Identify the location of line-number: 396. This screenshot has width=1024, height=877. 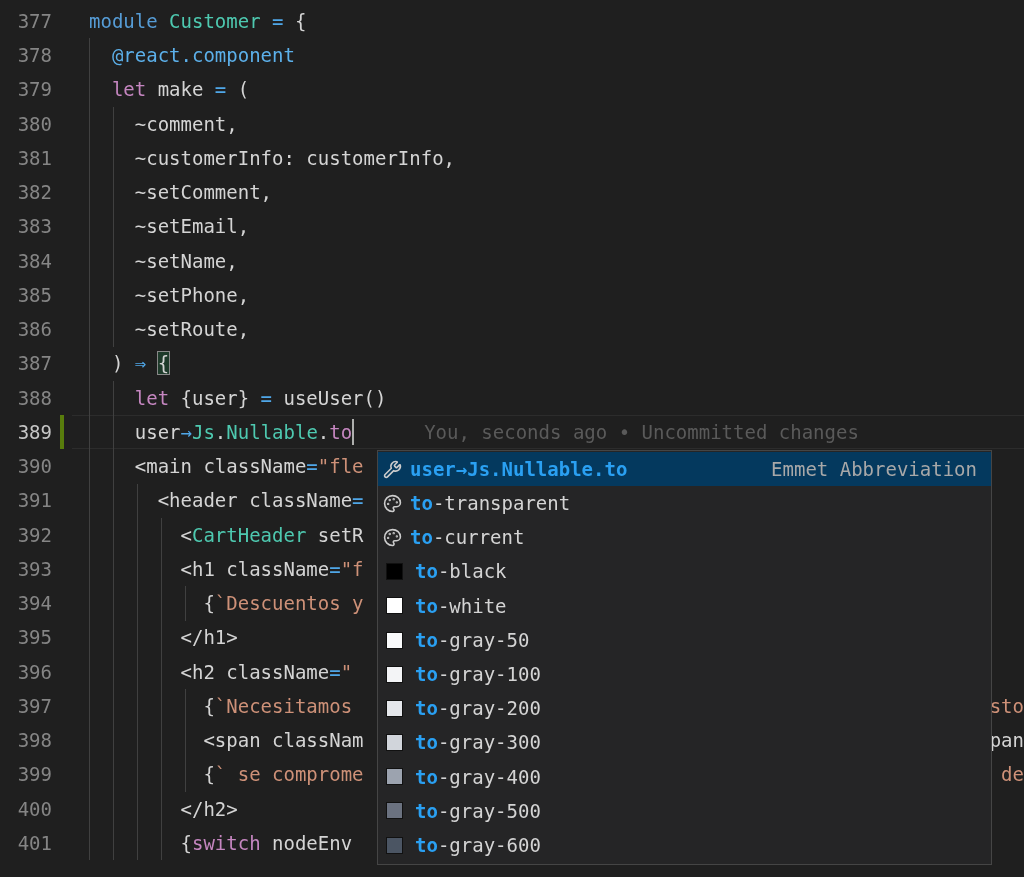
(34, 672).